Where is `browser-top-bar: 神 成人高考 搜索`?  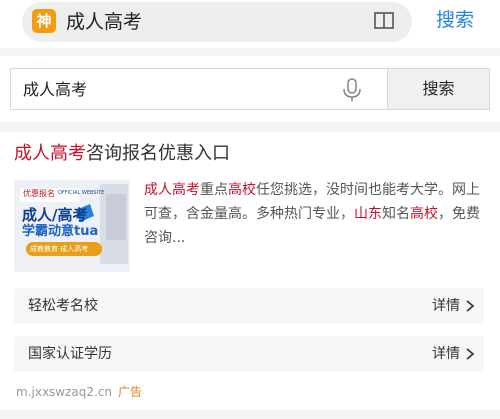 browser-top-bar: 神 成人高考 搜索 is located at coordinates (250, 24).